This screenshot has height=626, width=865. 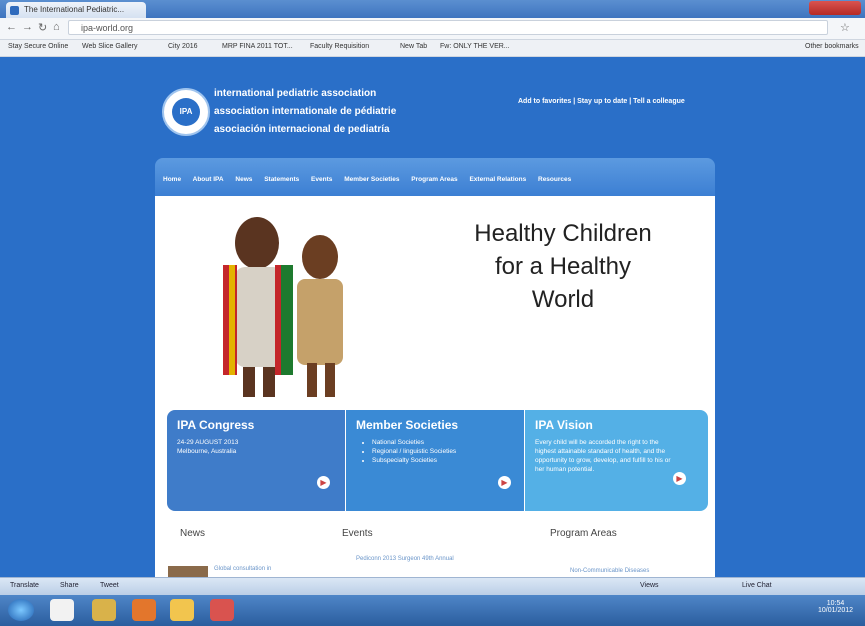 I want to click on logo-mark: IPA, so click(x=186, y=112).